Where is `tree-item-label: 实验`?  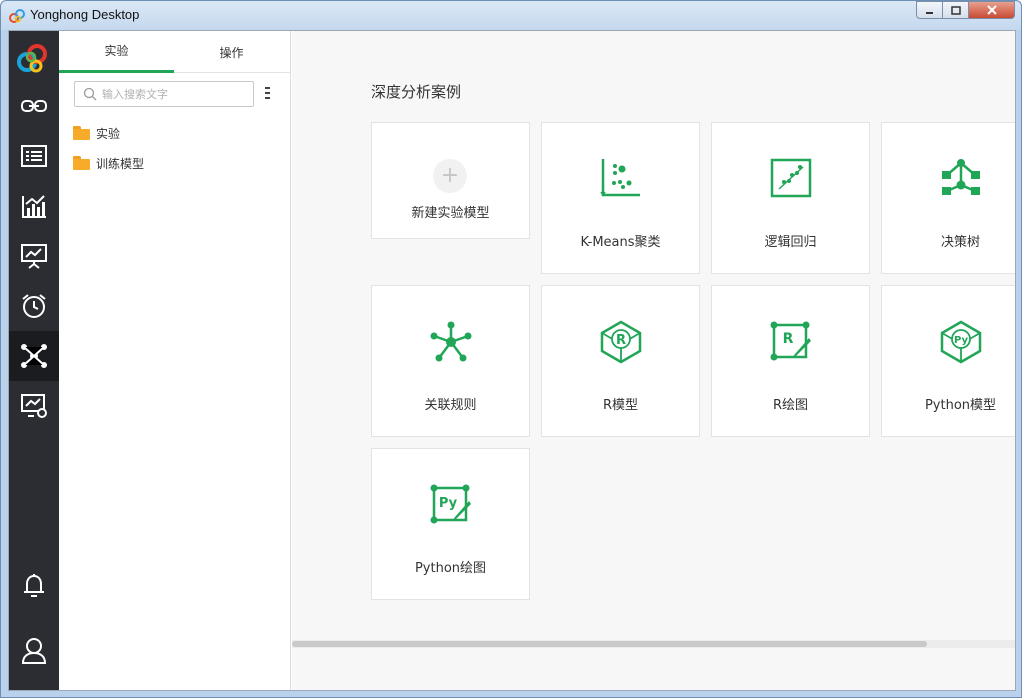 tree-item-label: 实验 is located at coordinates (108, 133).